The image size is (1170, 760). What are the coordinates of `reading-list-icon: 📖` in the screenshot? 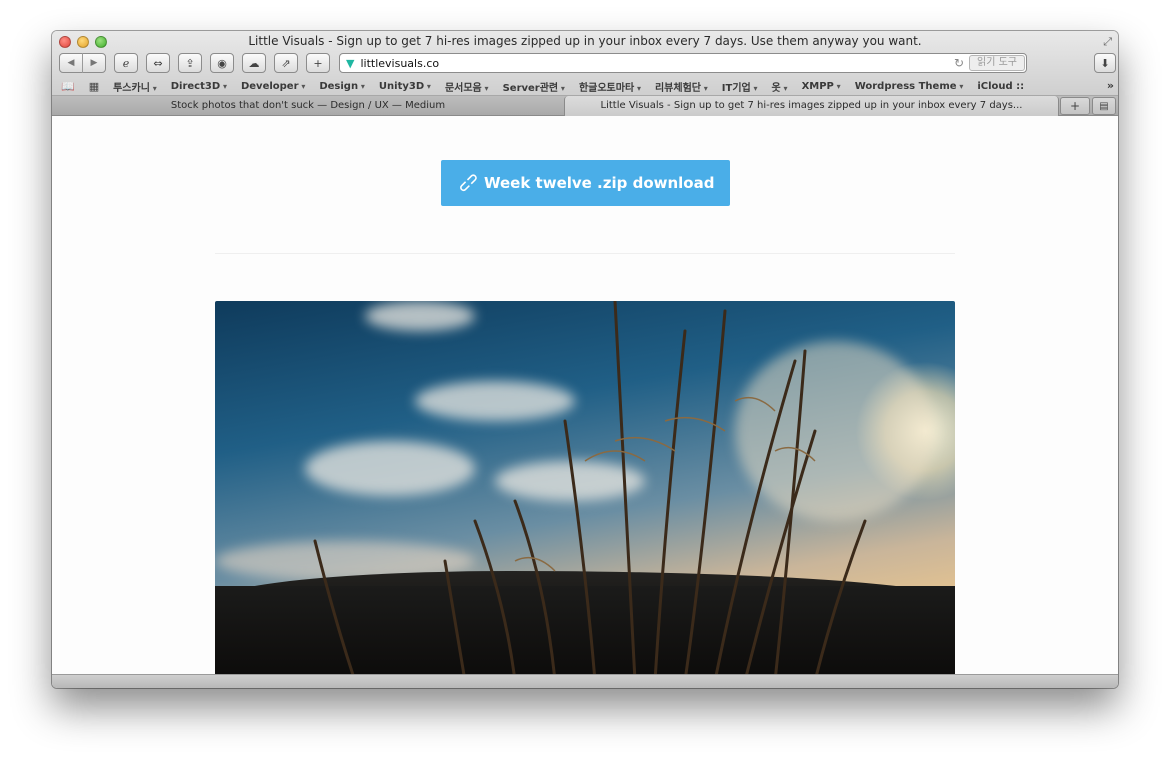 It's located at (68, 86).